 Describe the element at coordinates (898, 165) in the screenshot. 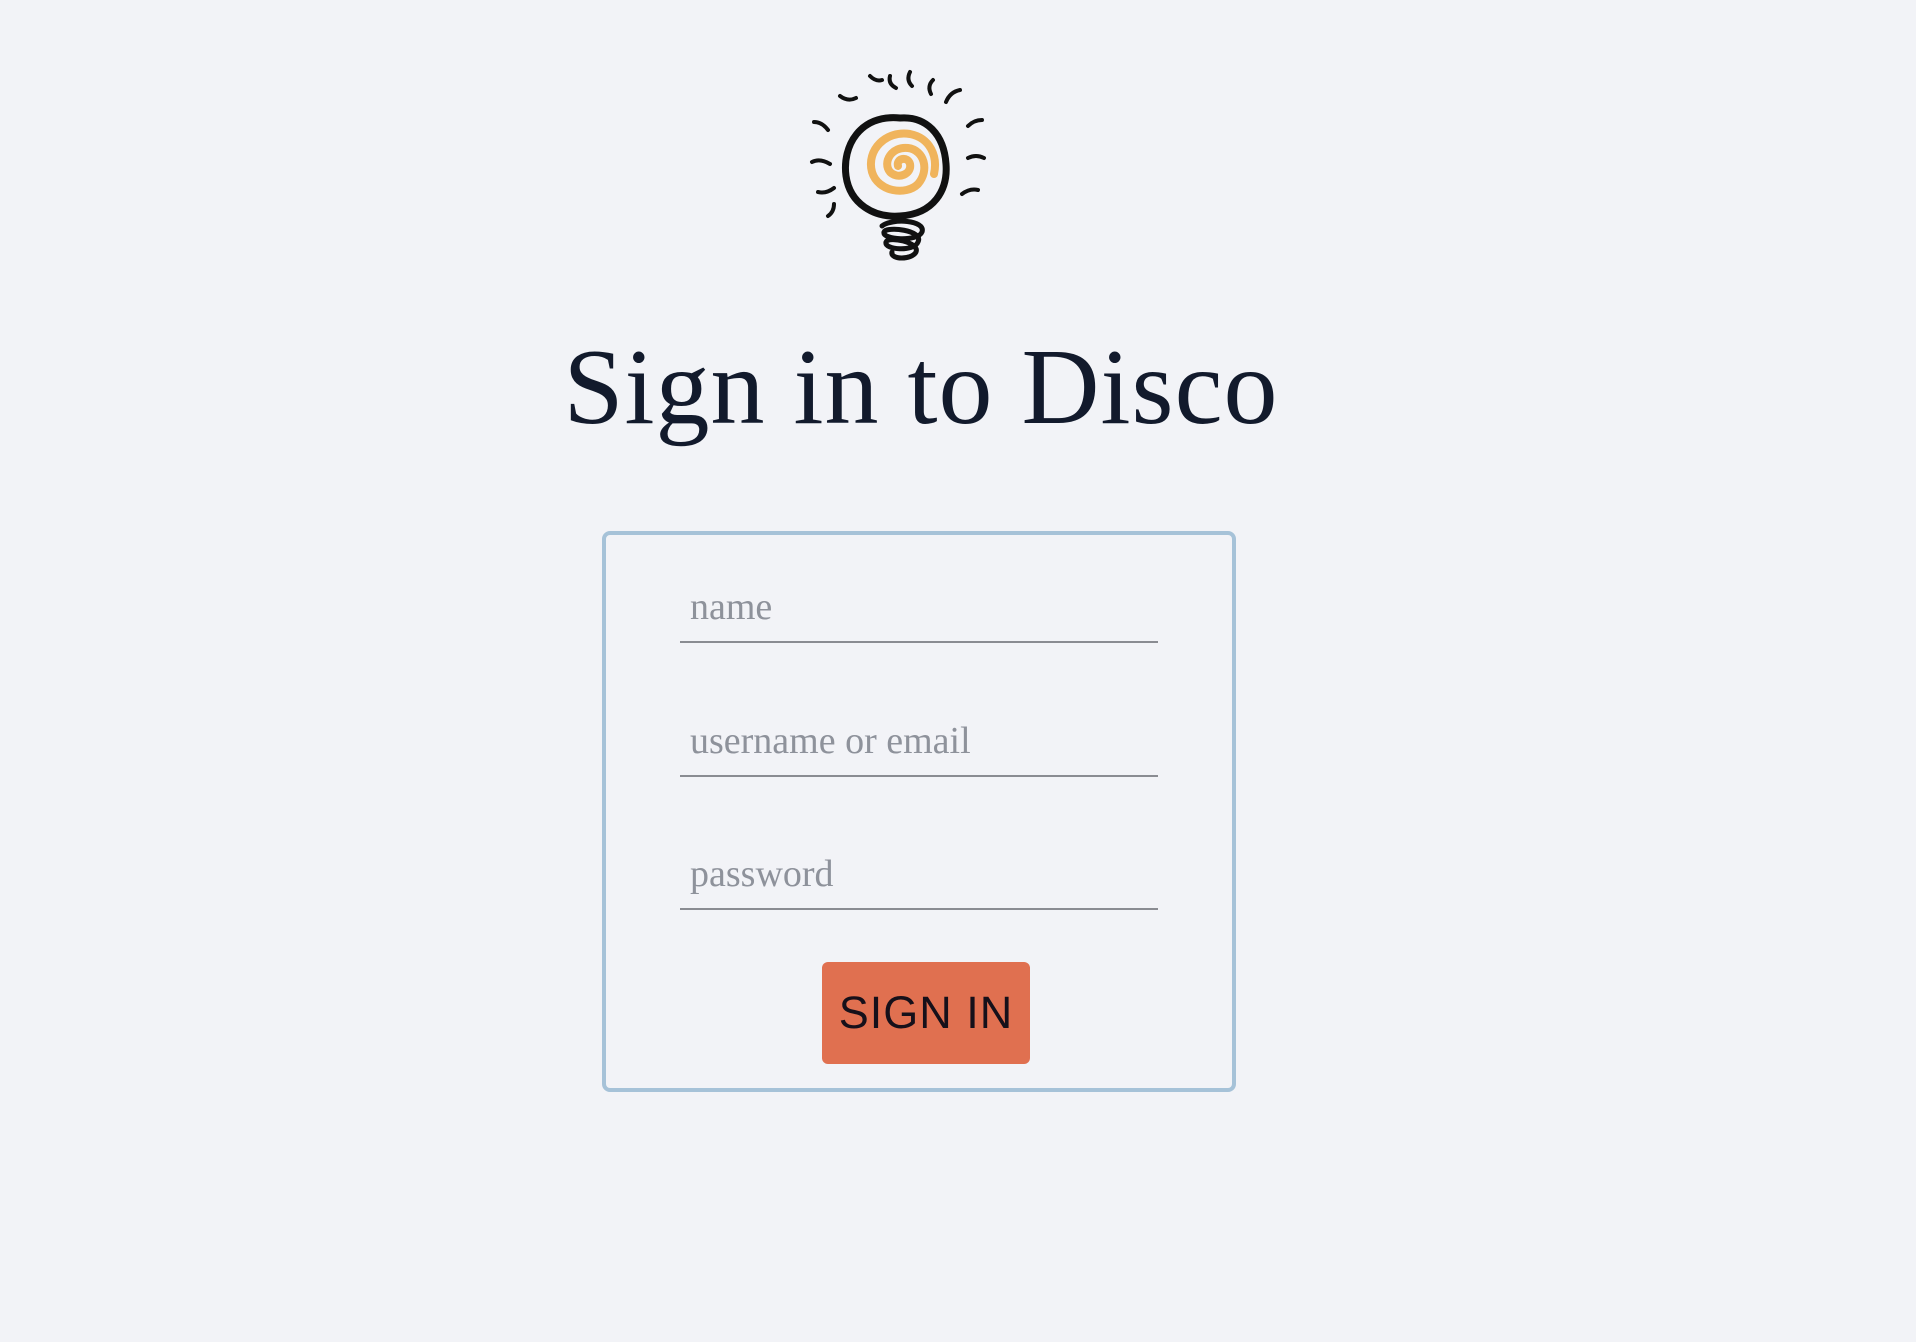

I see `lightbulb-logo-icon` at that location.